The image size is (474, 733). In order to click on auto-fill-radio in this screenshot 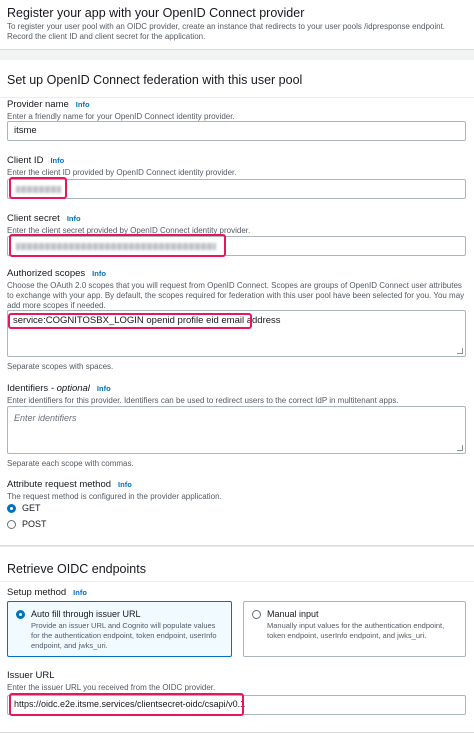, I will do `click(20, 614)`.